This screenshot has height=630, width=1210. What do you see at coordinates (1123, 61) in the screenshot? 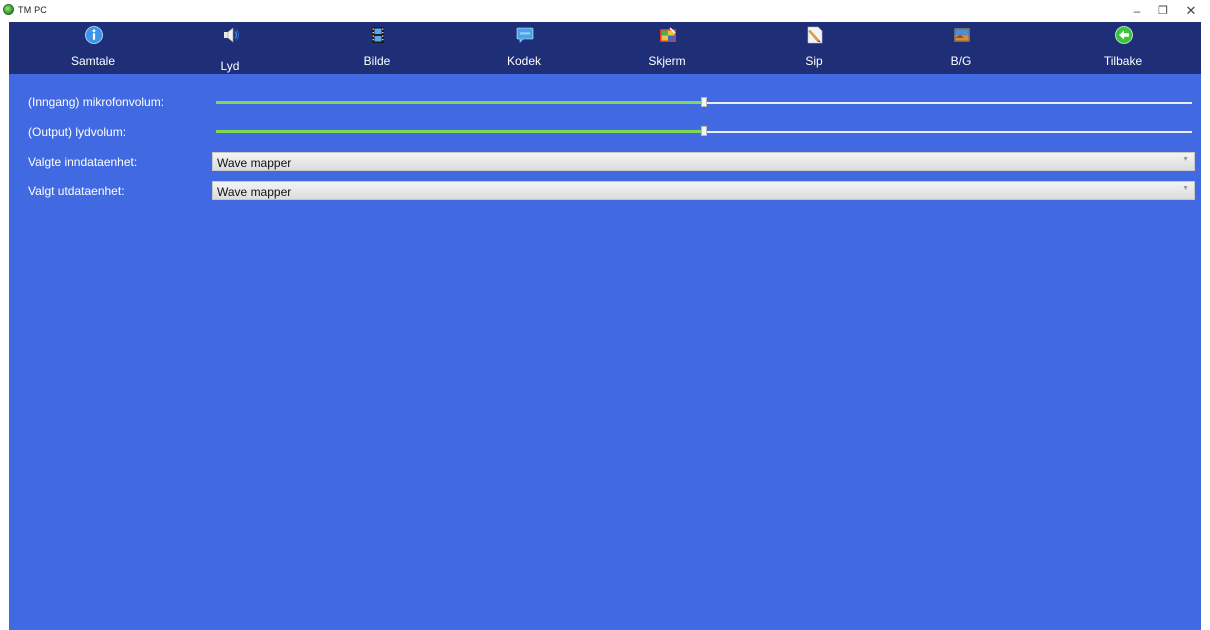
I see `toolbar-label-tilbake: Tilbake` at bounding box center [1123, 61].